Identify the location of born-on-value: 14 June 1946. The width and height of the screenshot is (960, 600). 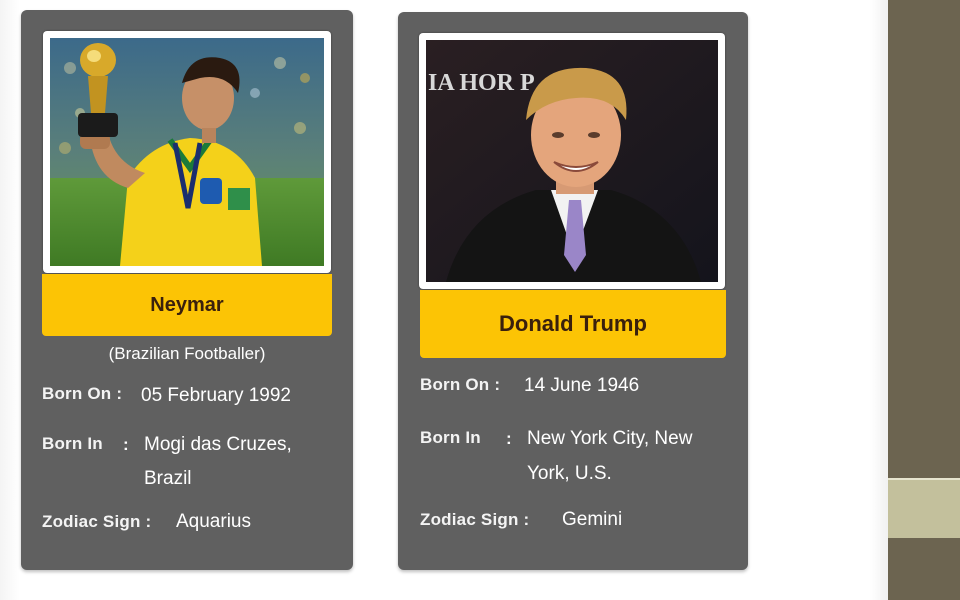
(582, 385).